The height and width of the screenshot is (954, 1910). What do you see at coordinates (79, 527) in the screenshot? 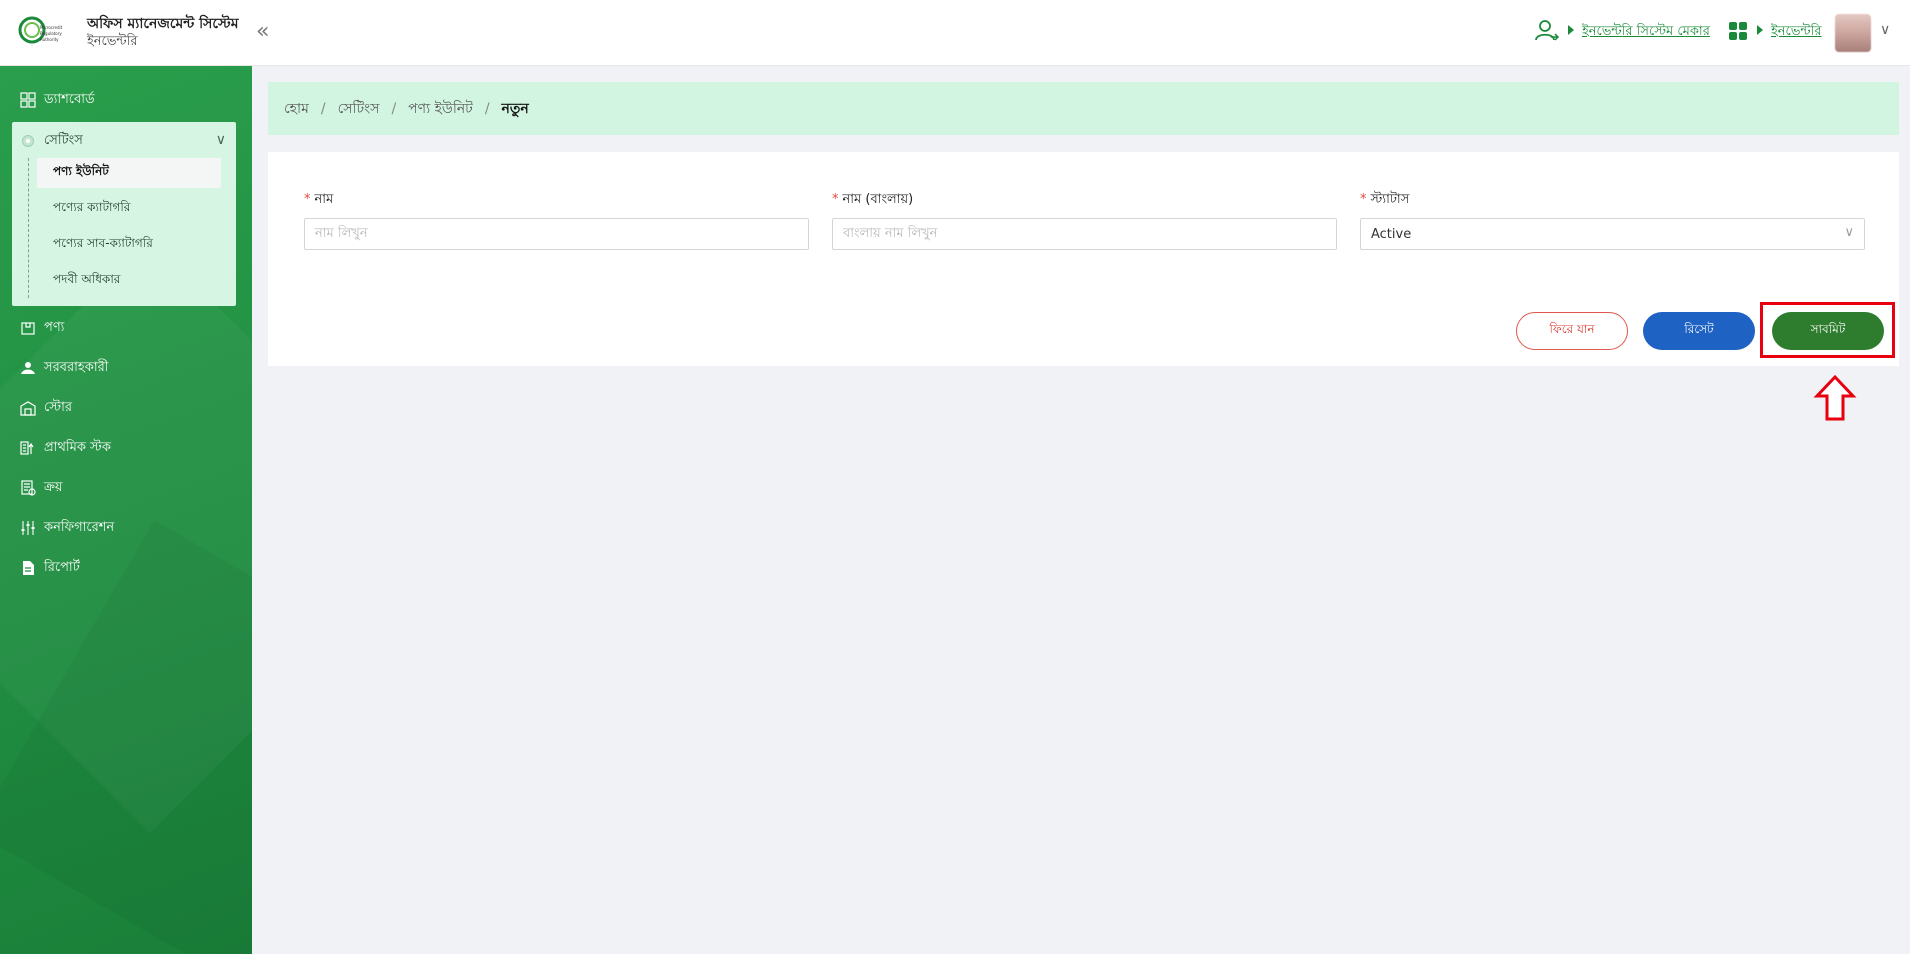
I see `sidebar-item-label: কনফিগারেশন` at bounding box center [79, 527].